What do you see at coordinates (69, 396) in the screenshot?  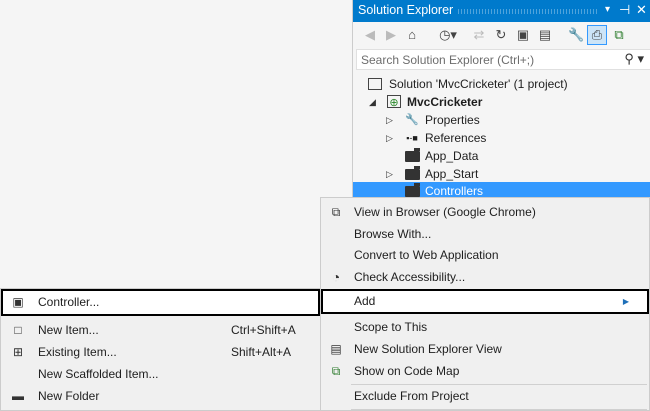 I see `menu-label: New Folder` at bounding box center [69, 396].